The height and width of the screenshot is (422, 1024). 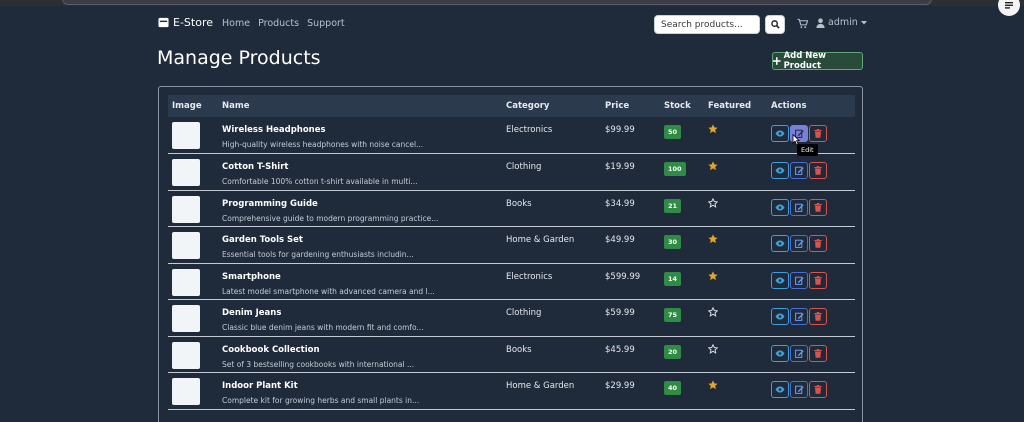 I want to click on category-cell: Home & Garden, so click(x=551, y=245).